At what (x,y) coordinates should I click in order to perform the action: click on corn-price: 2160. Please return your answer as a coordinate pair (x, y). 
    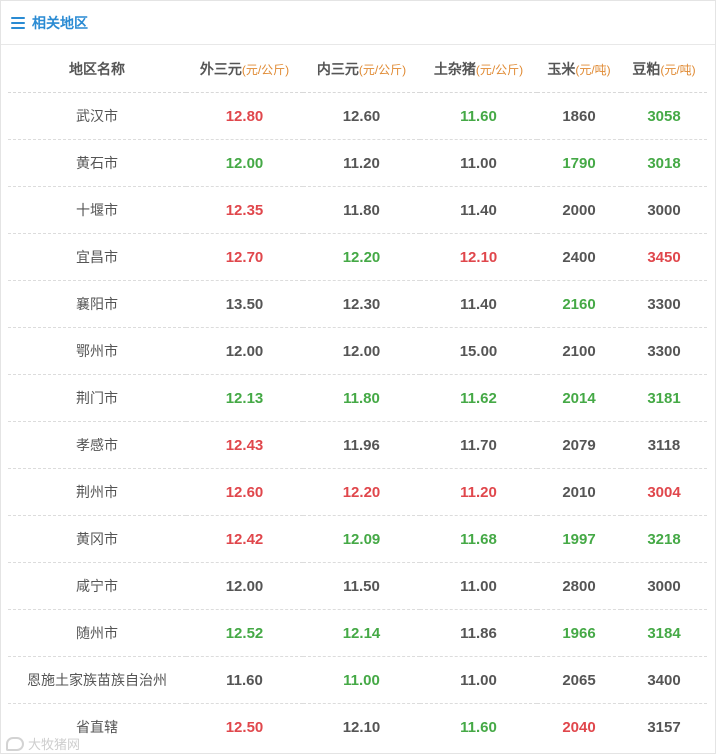
    Looking at the image, I should click on (579, 304).